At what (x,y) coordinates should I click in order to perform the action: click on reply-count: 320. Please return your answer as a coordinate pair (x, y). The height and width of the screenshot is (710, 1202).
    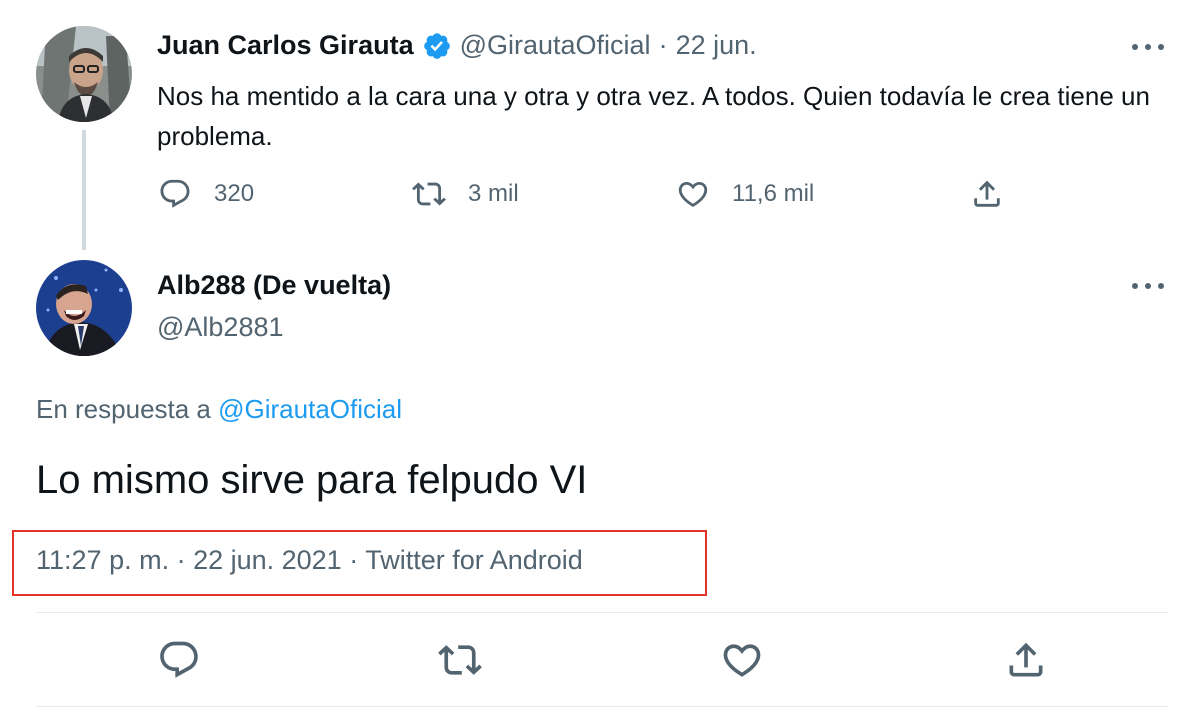
    Looking at the image, I should click on (234, 193).